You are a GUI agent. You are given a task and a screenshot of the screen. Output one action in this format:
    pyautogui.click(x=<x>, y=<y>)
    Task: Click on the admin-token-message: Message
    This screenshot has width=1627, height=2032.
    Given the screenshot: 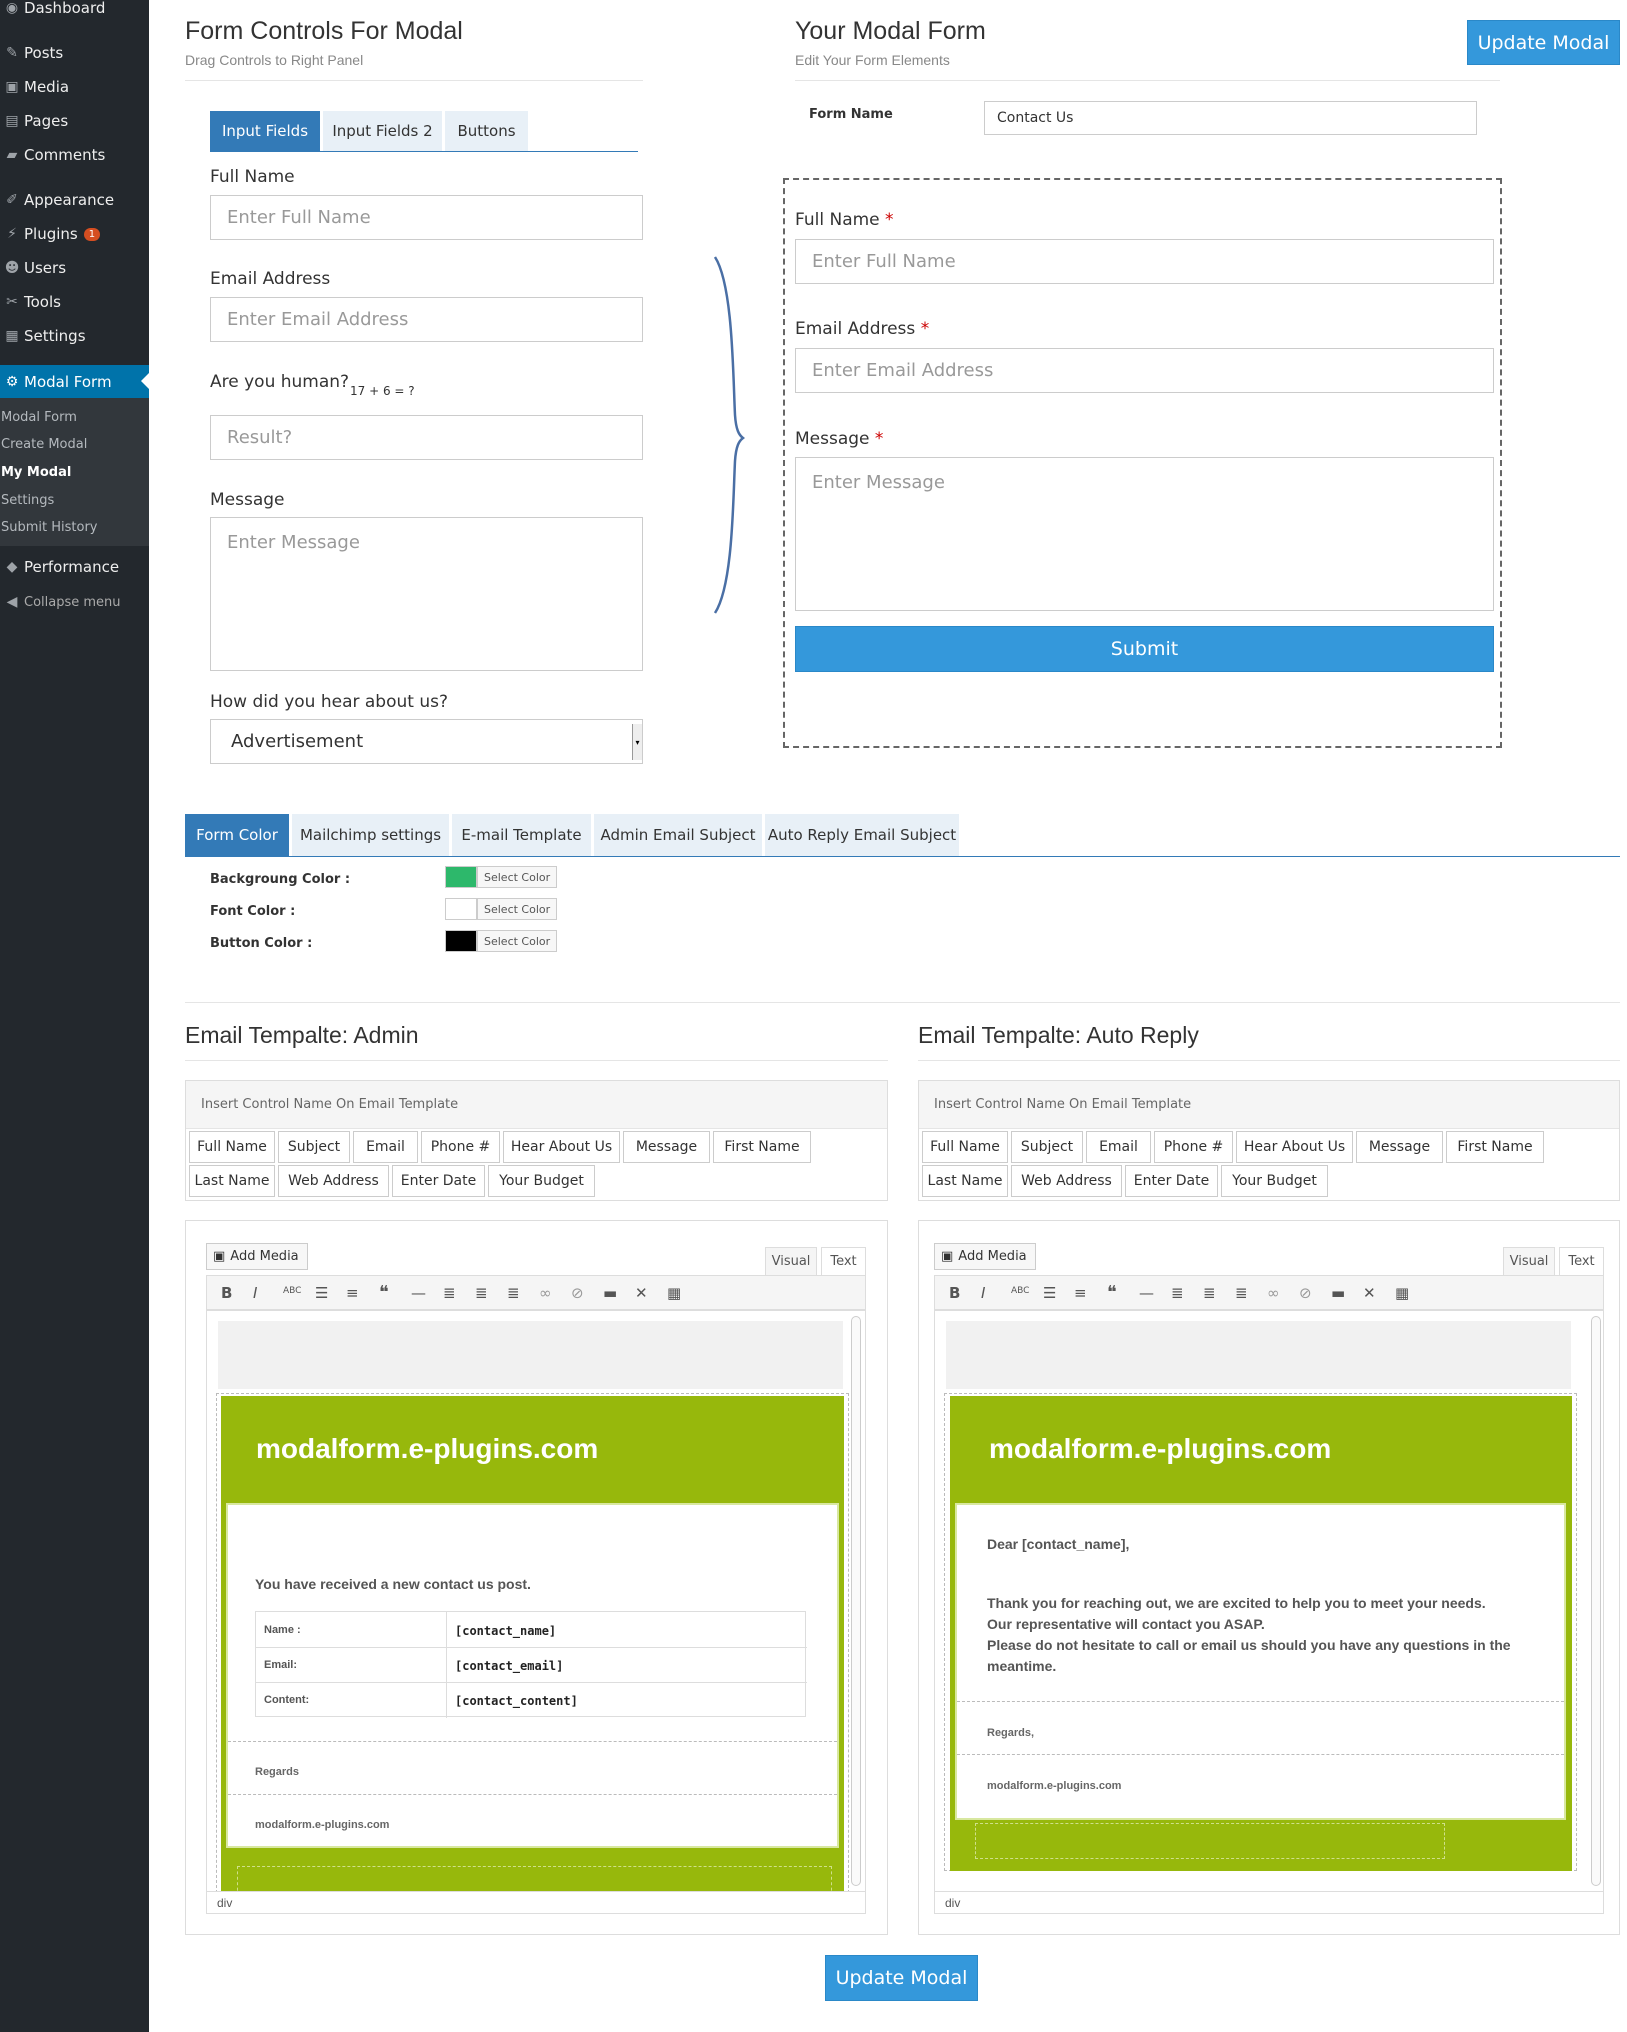 What is the action you would take?
    pyautogui.click(x=666, y=1147)
    